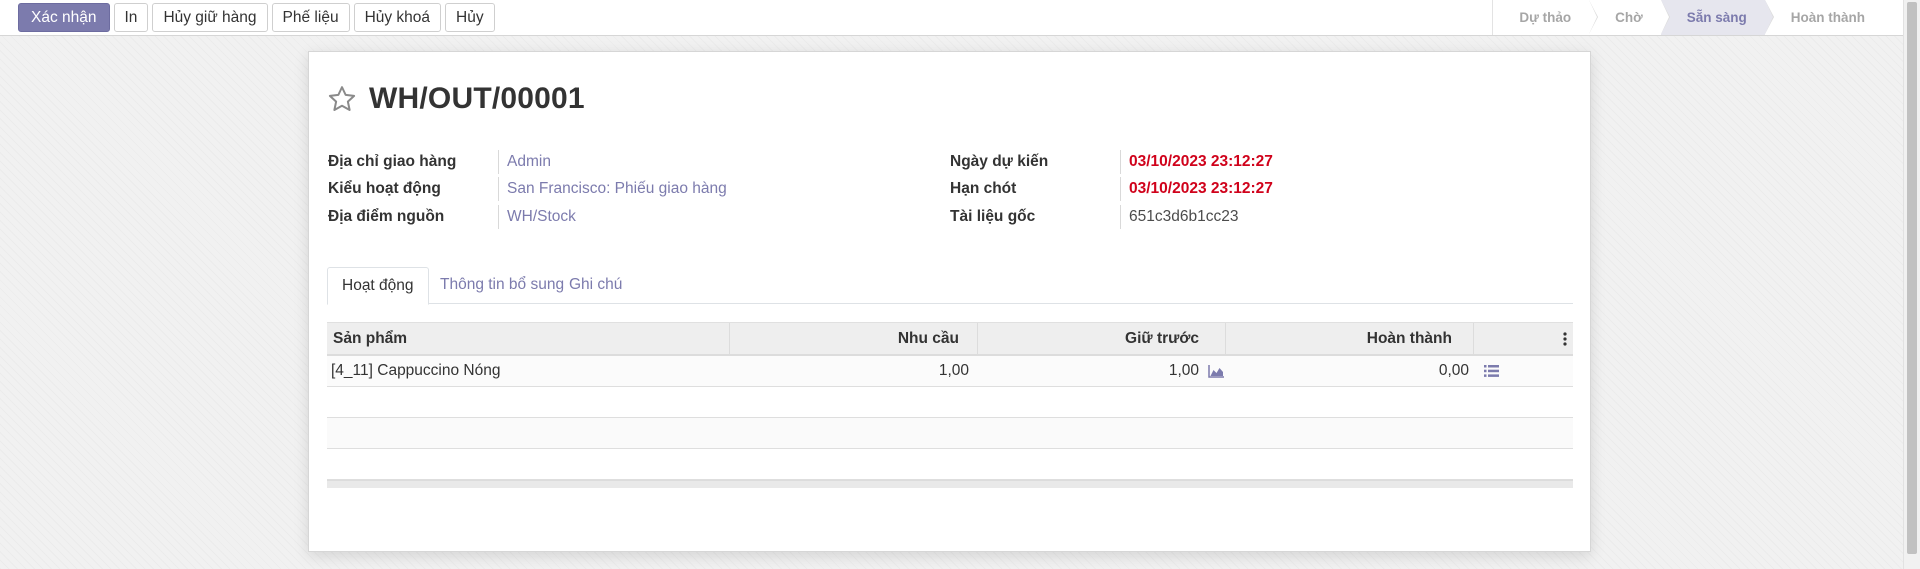 Image resolution: width=1920 pixels, height=569 pixels. What do you see at coordinates (1717, 17) in the screenshot?
I see `stage-ready: Sẵn sàng` at bounding box center [1717, 17].